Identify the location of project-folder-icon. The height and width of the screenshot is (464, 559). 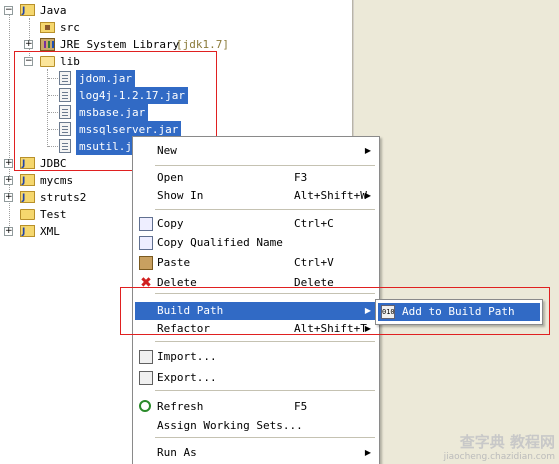
(27, 214).